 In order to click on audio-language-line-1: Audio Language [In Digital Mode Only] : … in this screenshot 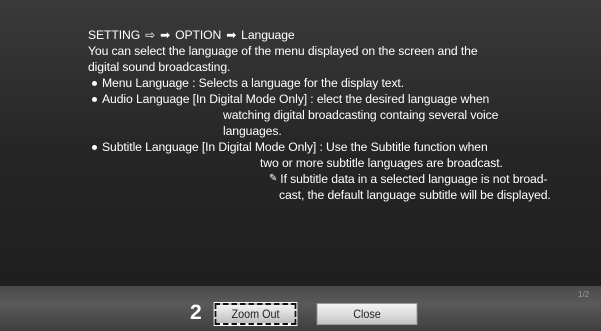, I will do `click(296, 99)`.